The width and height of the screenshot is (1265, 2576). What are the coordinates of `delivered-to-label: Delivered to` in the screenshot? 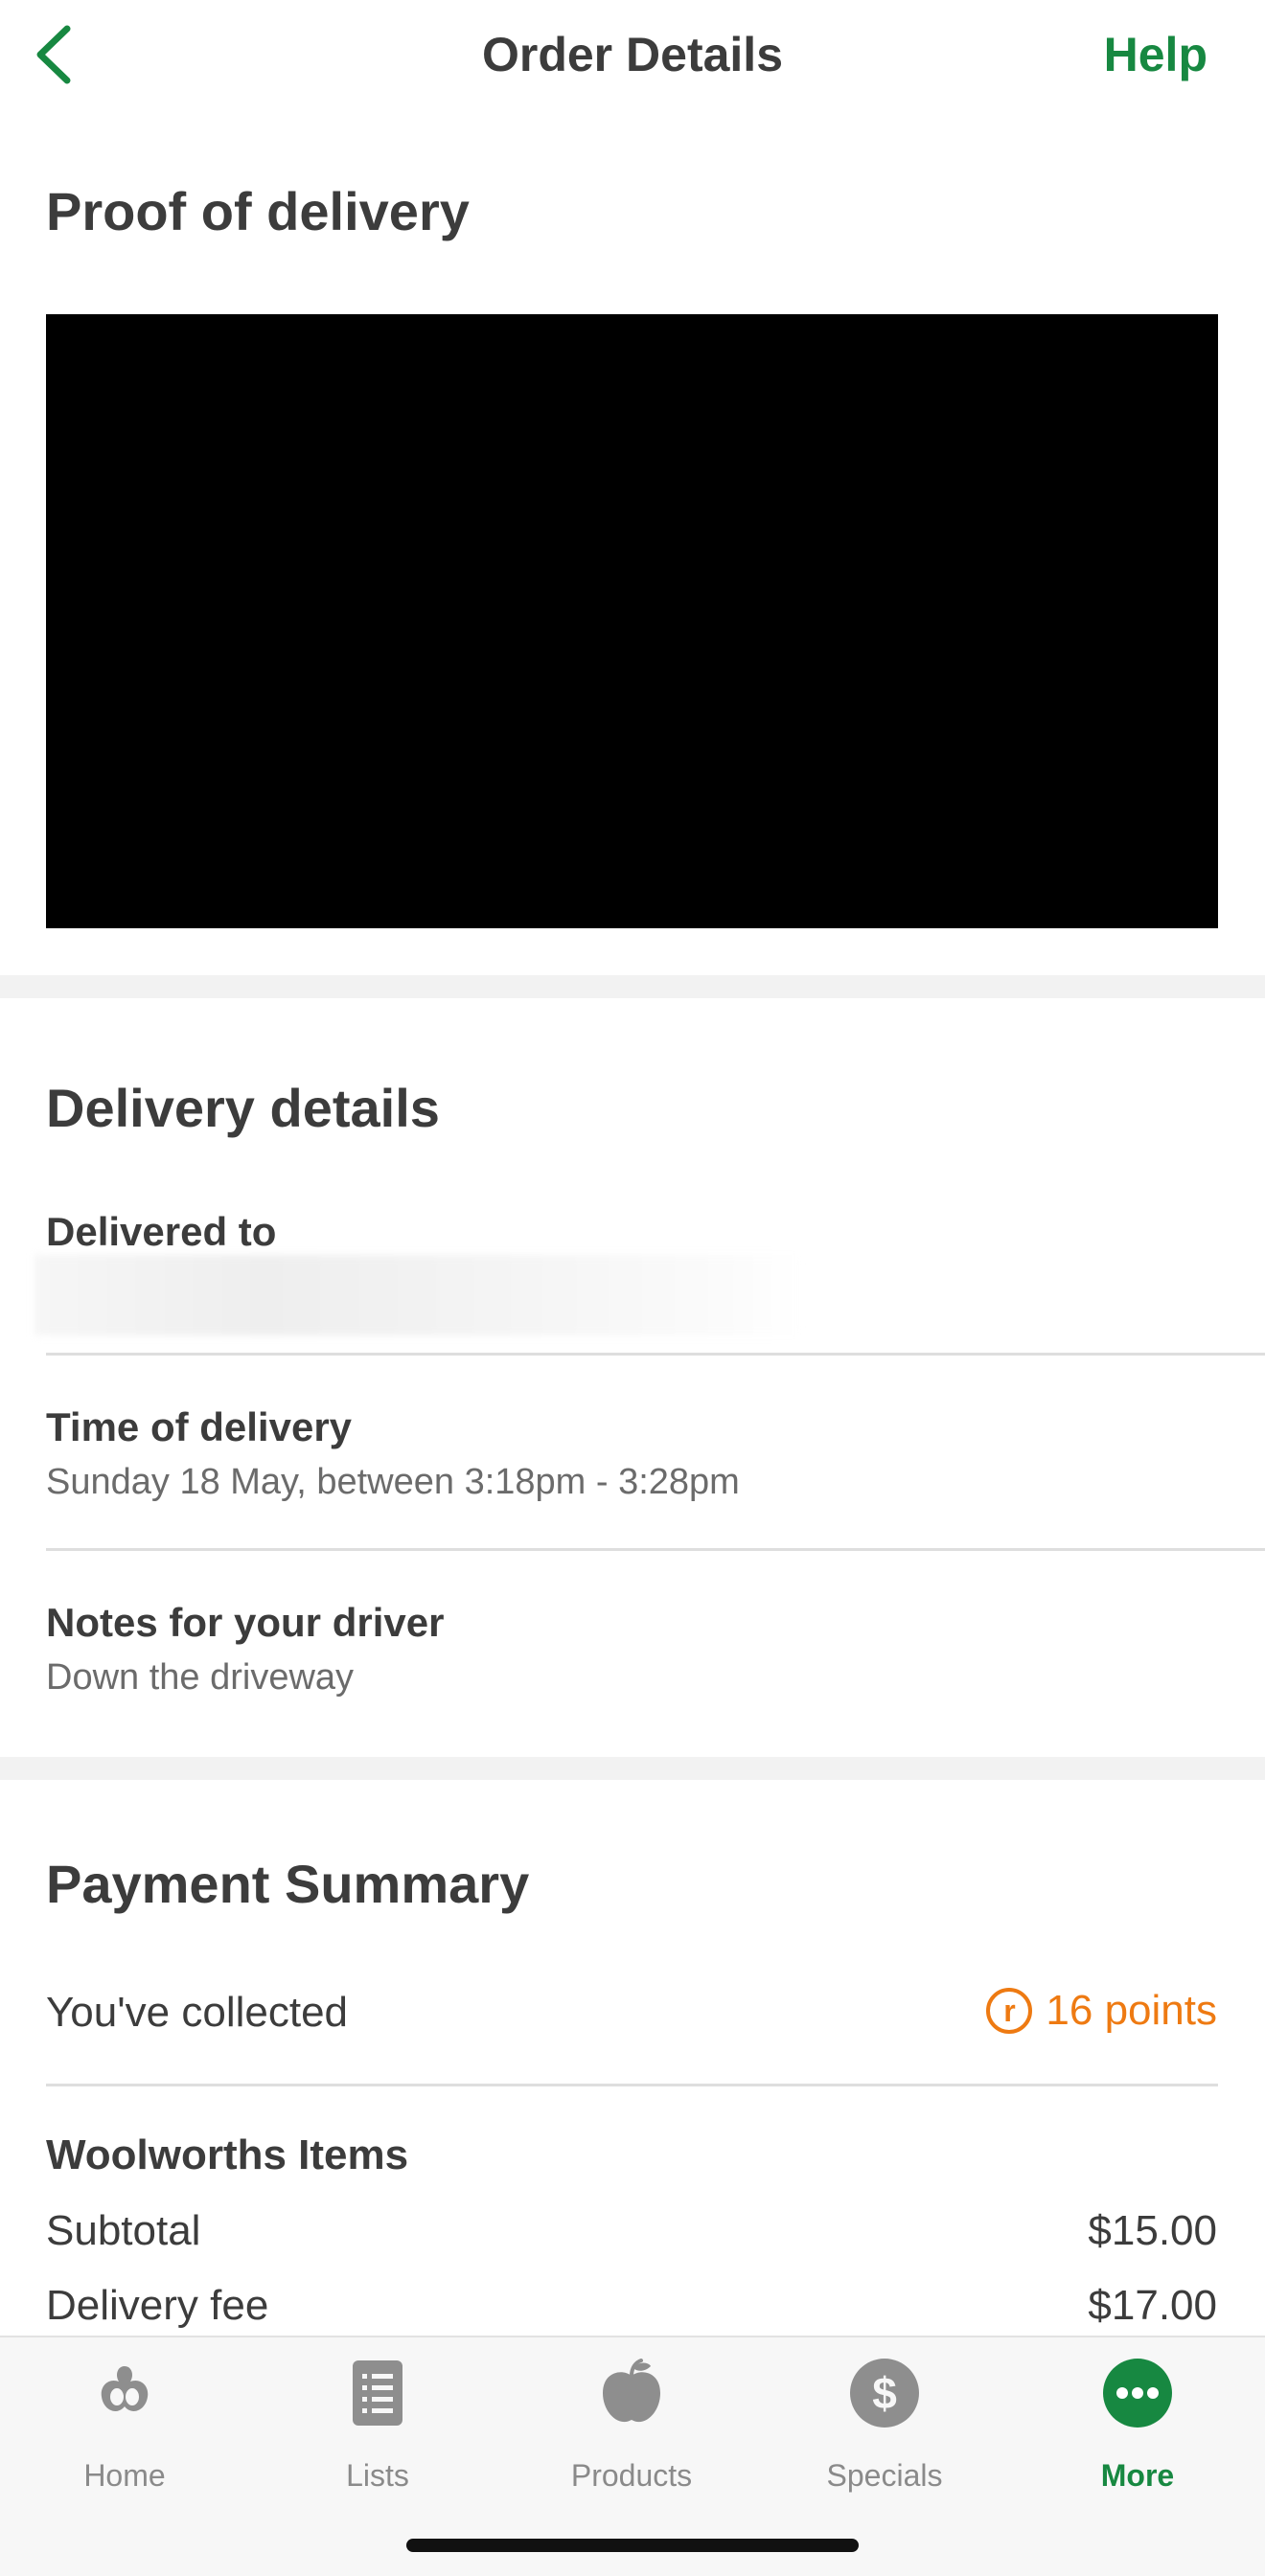 It's located at (161, 1231).